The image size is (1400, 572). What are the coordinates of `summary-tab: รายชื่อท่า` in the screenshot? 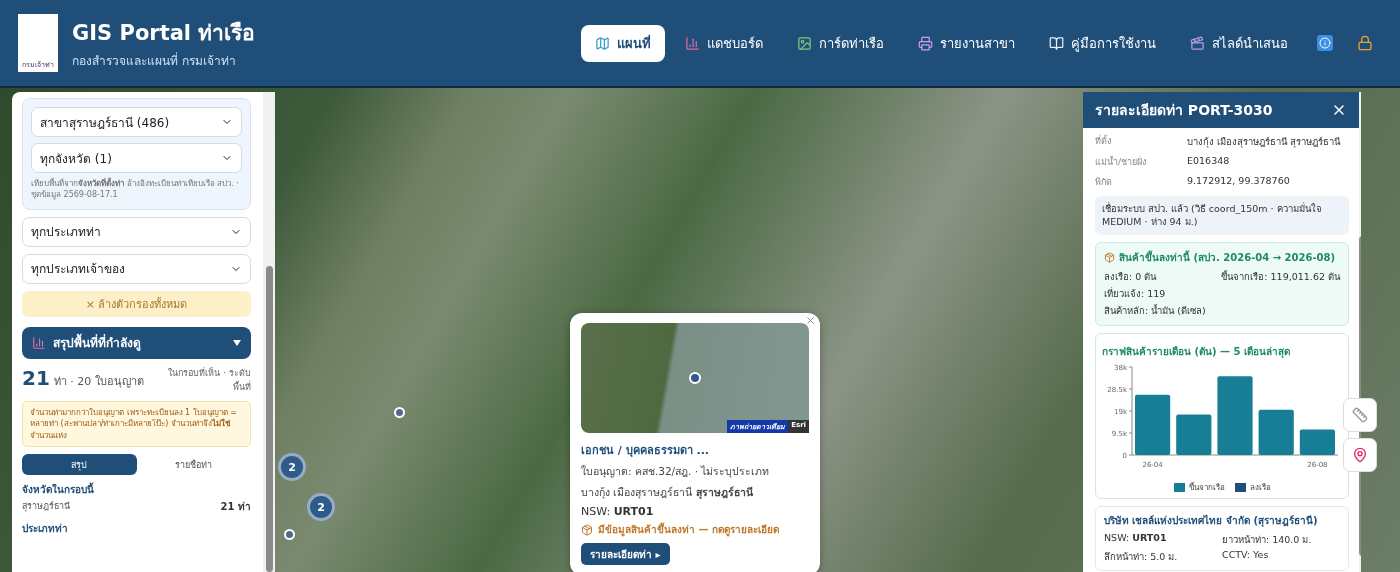 It's located at (193, 465).